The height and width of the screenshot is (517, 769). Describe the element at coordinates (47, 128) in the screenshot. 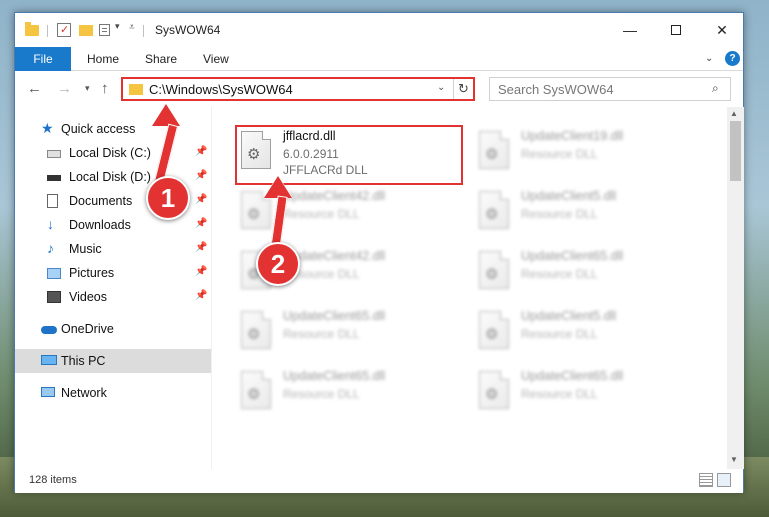

I see `star-icon: ★` at that location.